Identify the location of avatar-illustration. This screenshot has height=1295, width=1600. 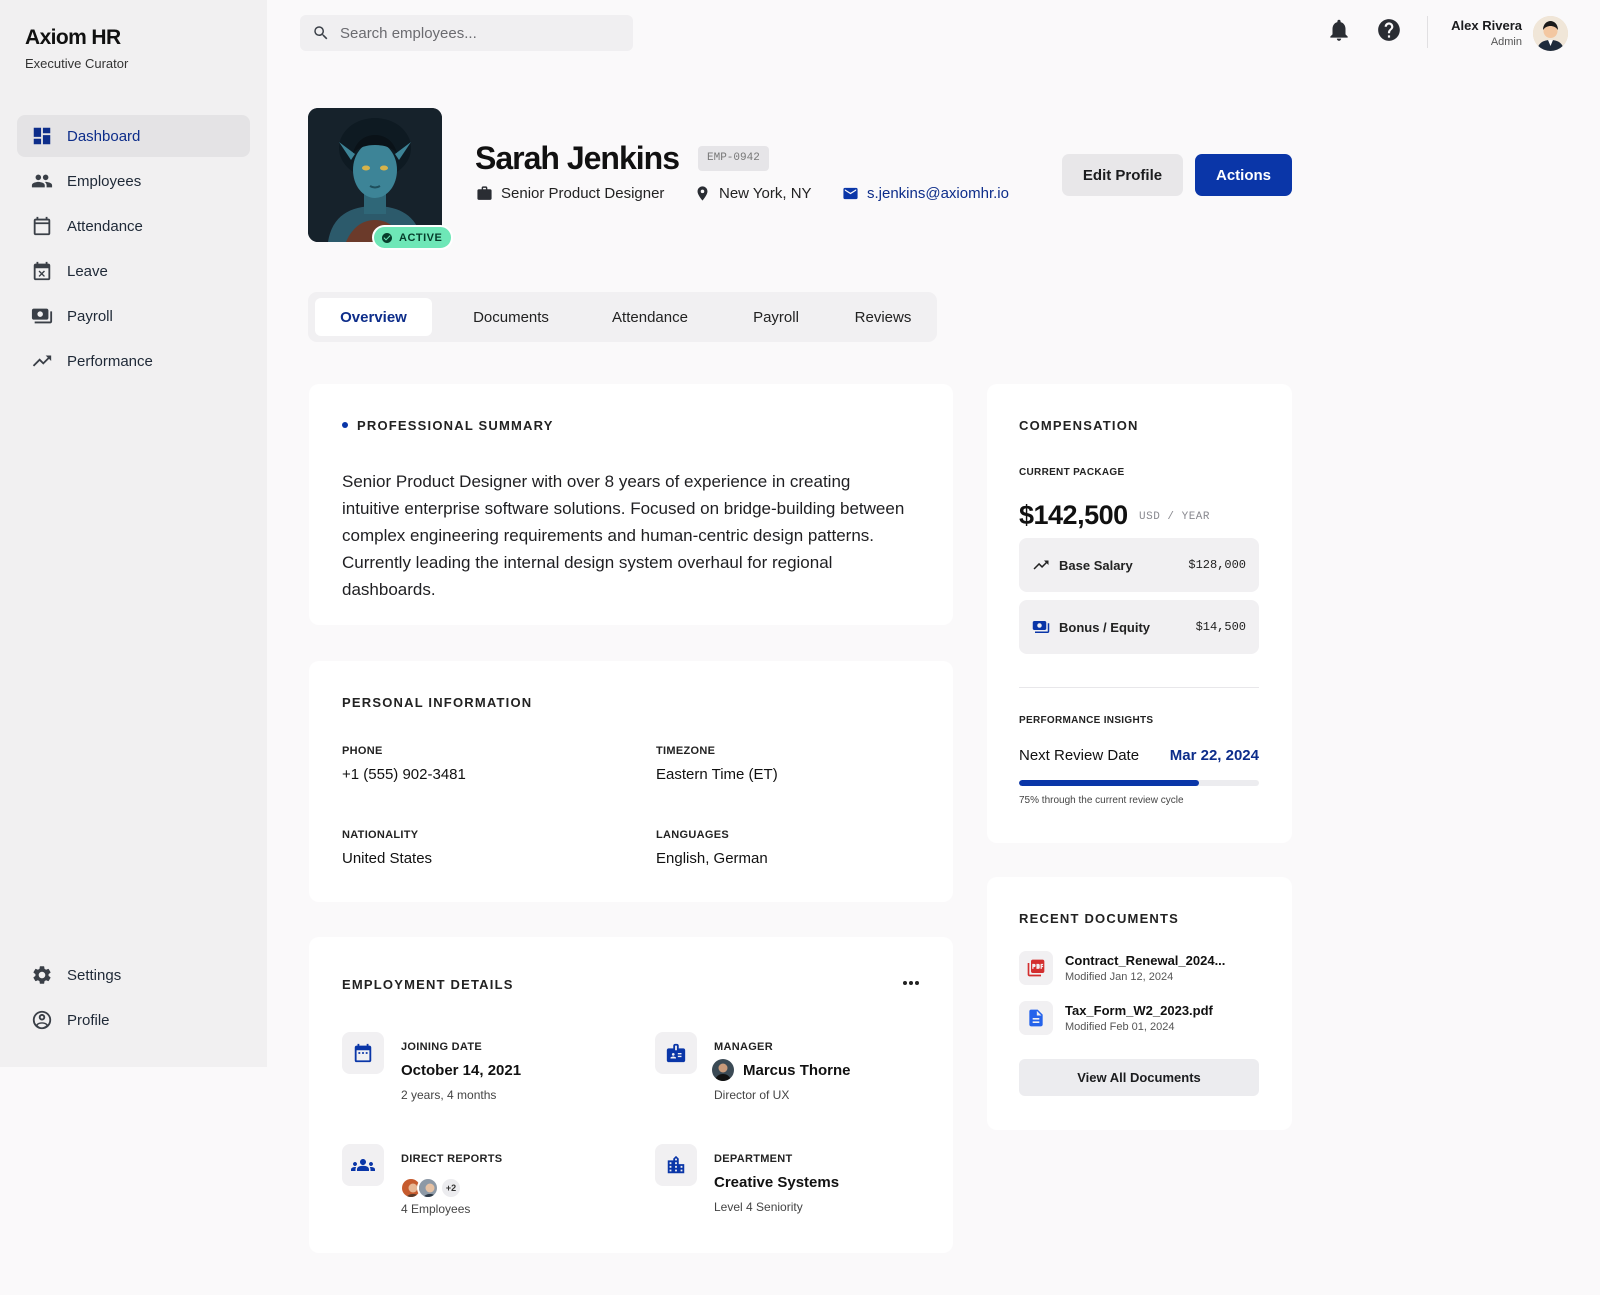
(1550, 33).